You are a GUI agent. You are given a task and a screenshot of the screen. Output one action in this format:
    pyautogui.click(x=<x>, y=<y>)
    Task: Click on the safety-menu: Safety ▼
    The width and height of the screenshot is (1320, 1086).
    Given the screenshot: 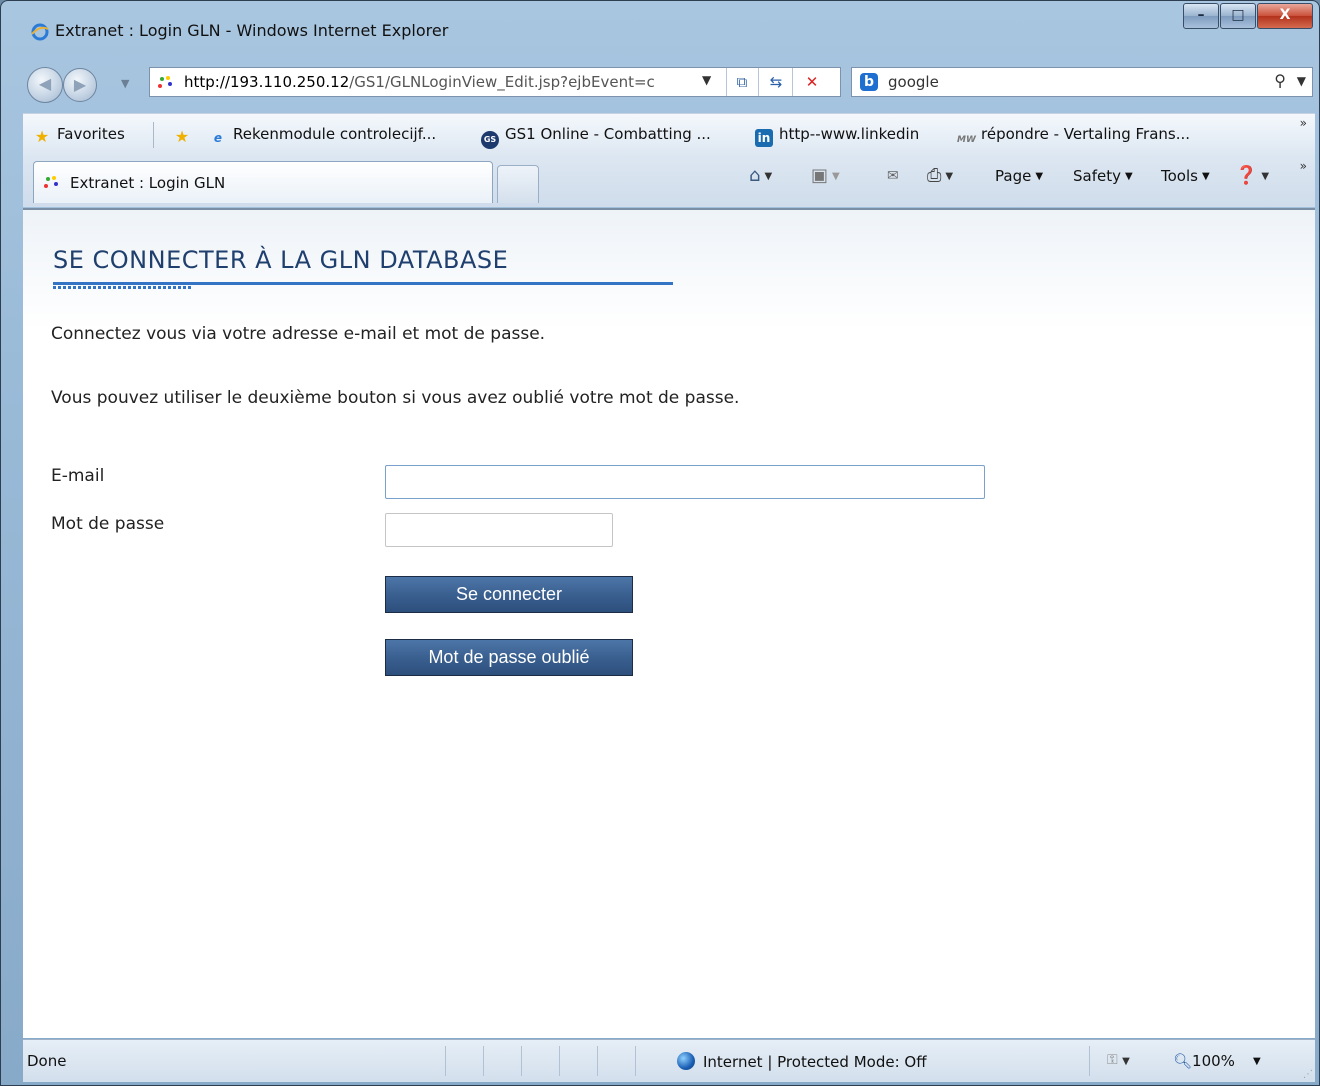 What is the action you would take?
    pyautogui.click(x=1103, y=176)
    